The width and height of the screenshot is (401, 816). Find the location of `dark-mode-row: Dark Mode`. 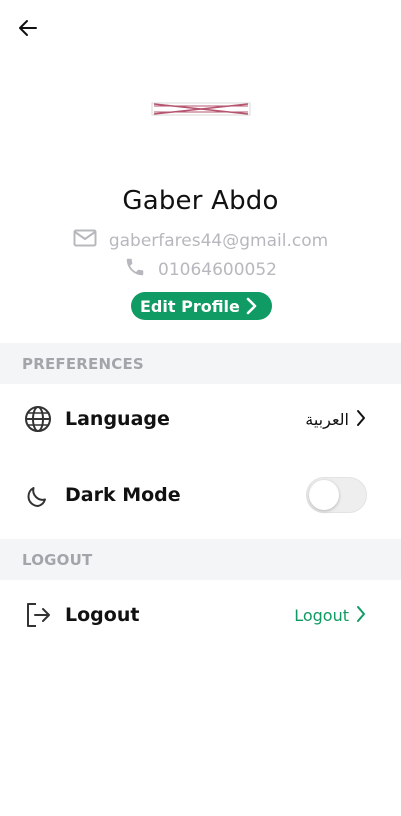

dark-mode-row: Dark Mode is located at coordinates (200, 495).